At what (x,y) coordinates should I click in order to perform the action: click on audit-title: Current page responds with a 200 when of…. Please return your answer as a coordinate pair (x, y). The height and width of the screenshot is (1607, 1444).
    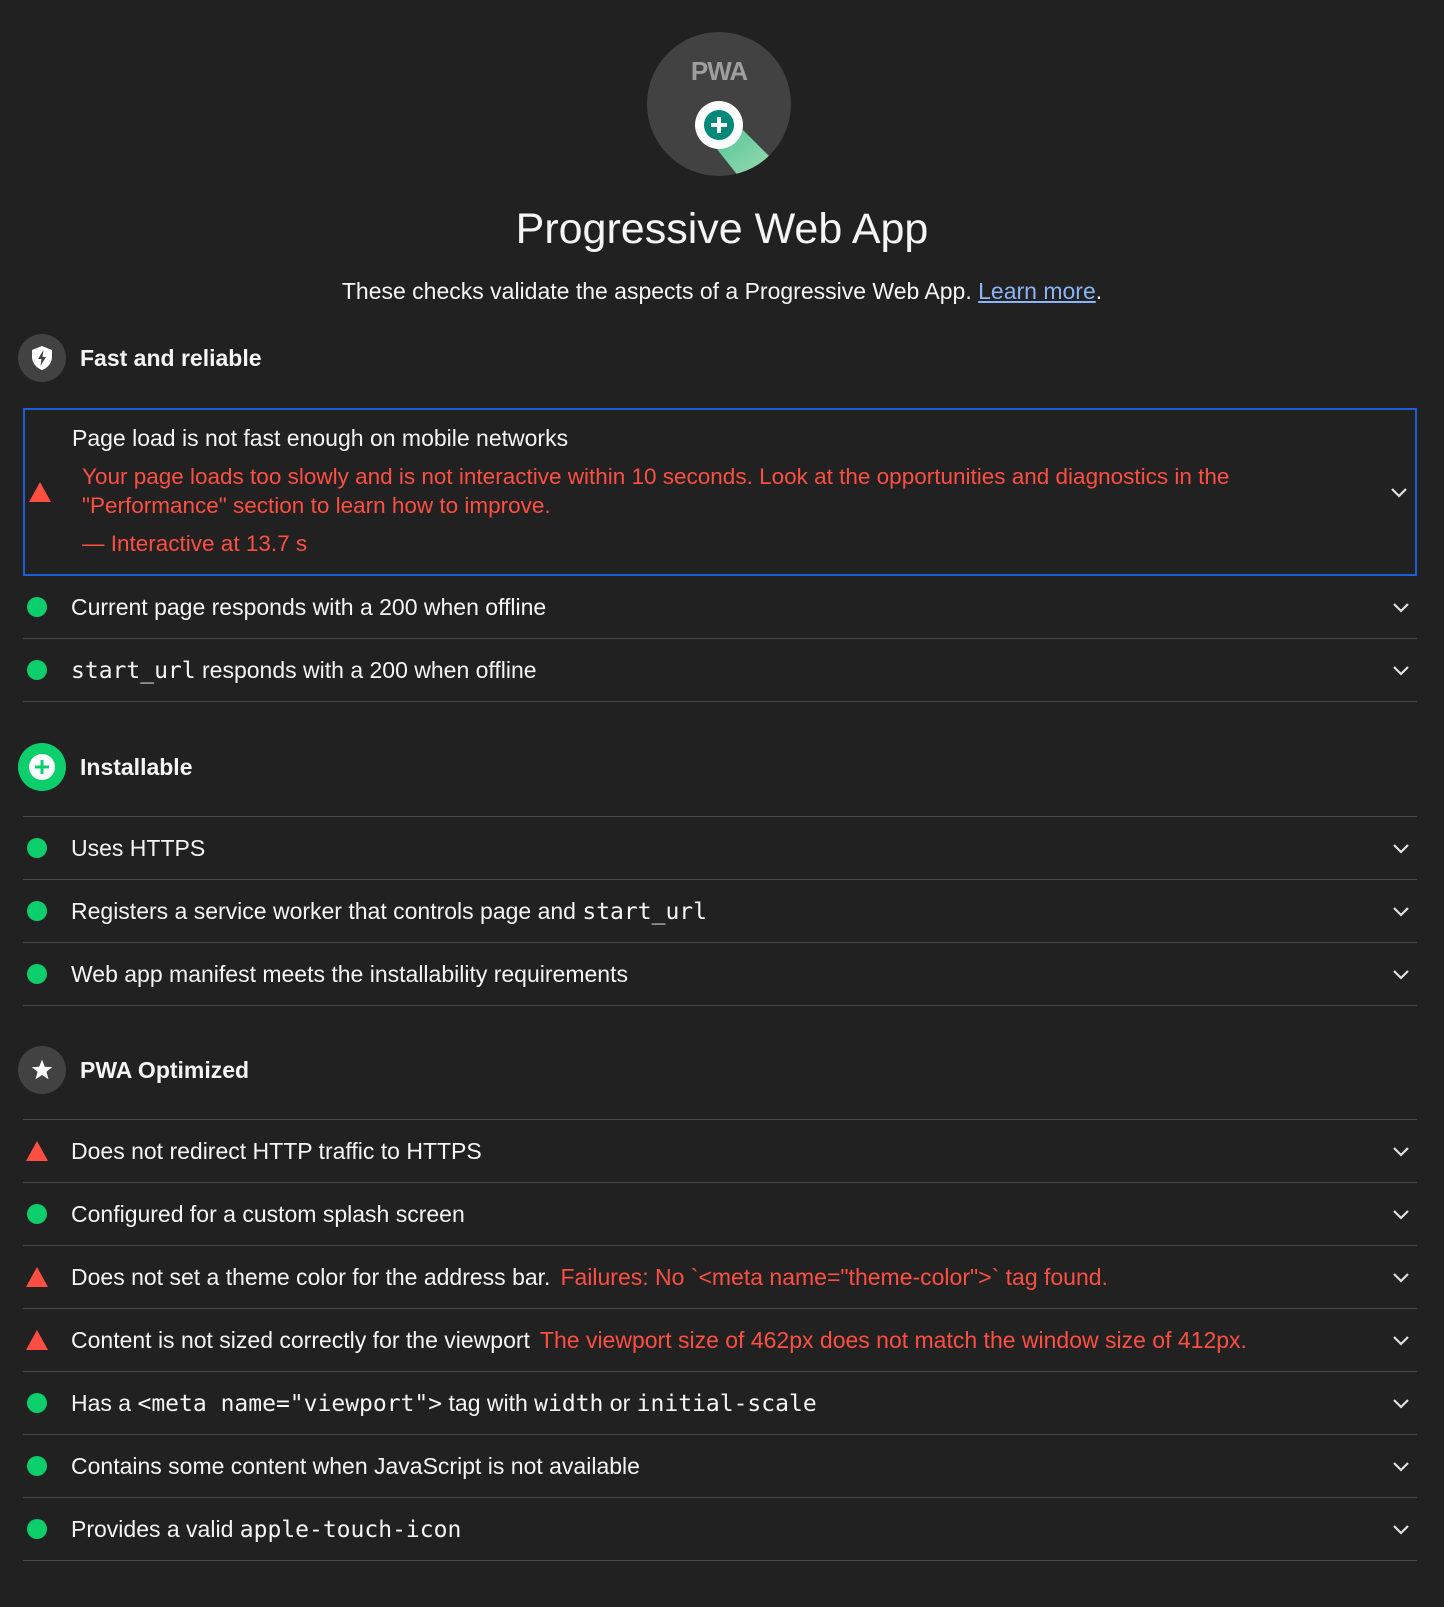
    Looking at the image, I should click on (309, 606).